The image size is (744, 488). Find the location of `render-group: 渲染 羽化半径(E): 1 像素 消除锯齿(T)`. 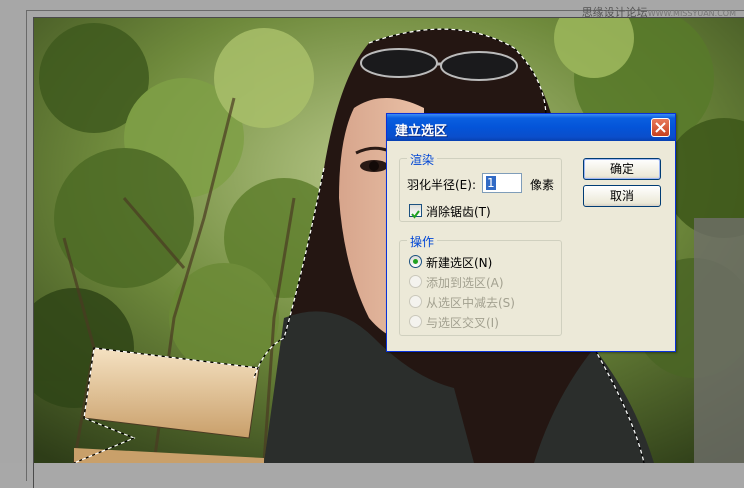

render-group: 渲染 羽化半径(E): 1 像素 消除锯齿(T) is located at coordinates (480, 186).